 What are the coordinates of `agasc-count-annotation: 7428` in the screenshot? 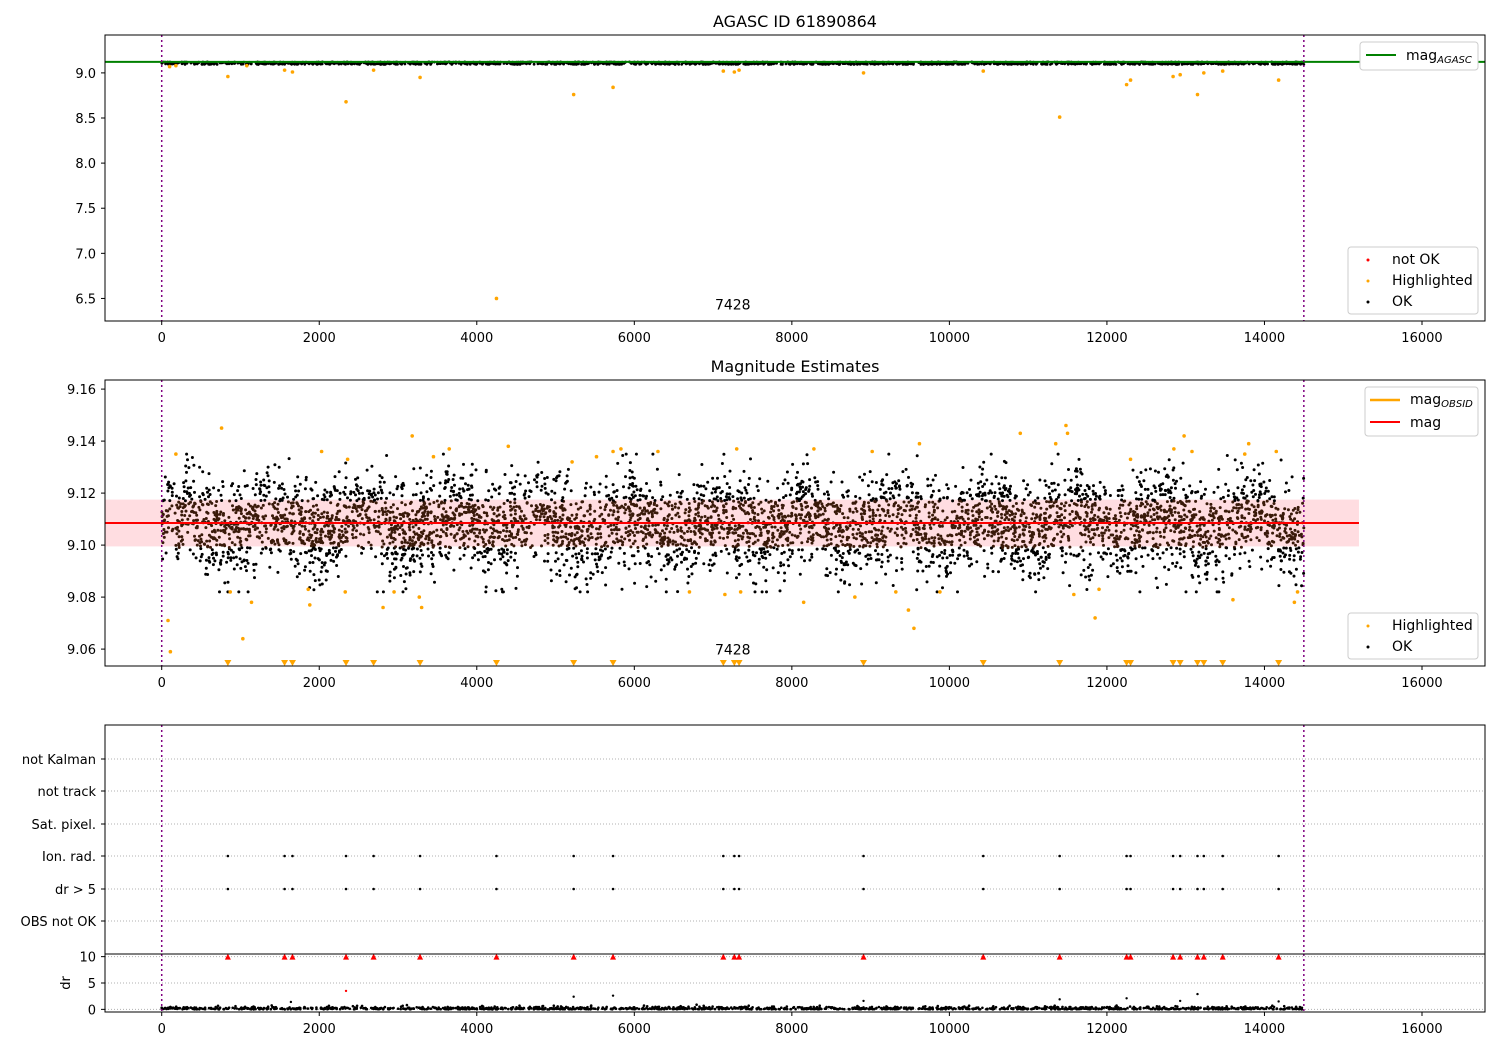 It's located at (733, 305).